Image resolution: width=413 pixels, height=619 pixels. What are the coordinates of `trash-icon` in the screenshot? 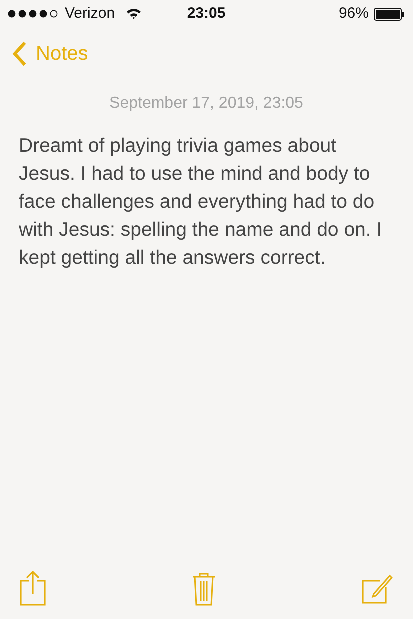 It's located at (204, 589).